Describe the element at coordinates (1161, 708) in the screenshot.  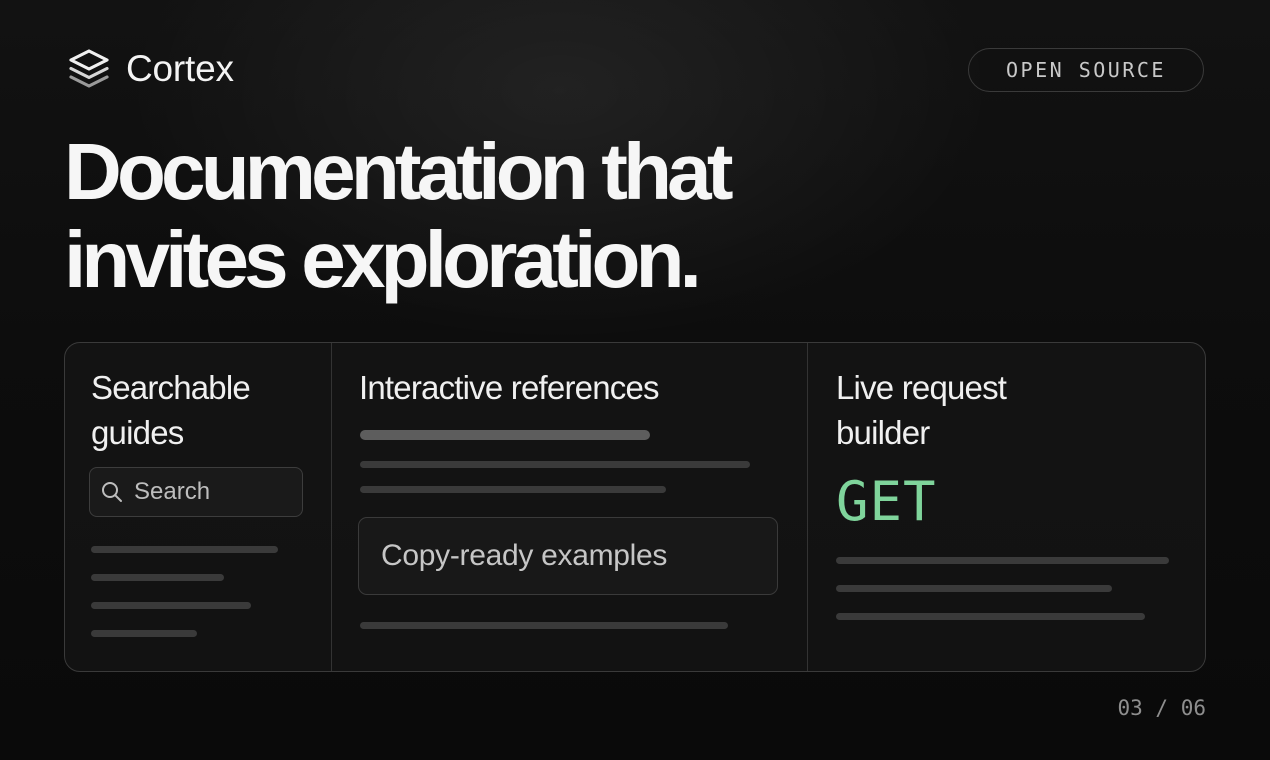
I see `slide-counter: 03 / 06` at that location.